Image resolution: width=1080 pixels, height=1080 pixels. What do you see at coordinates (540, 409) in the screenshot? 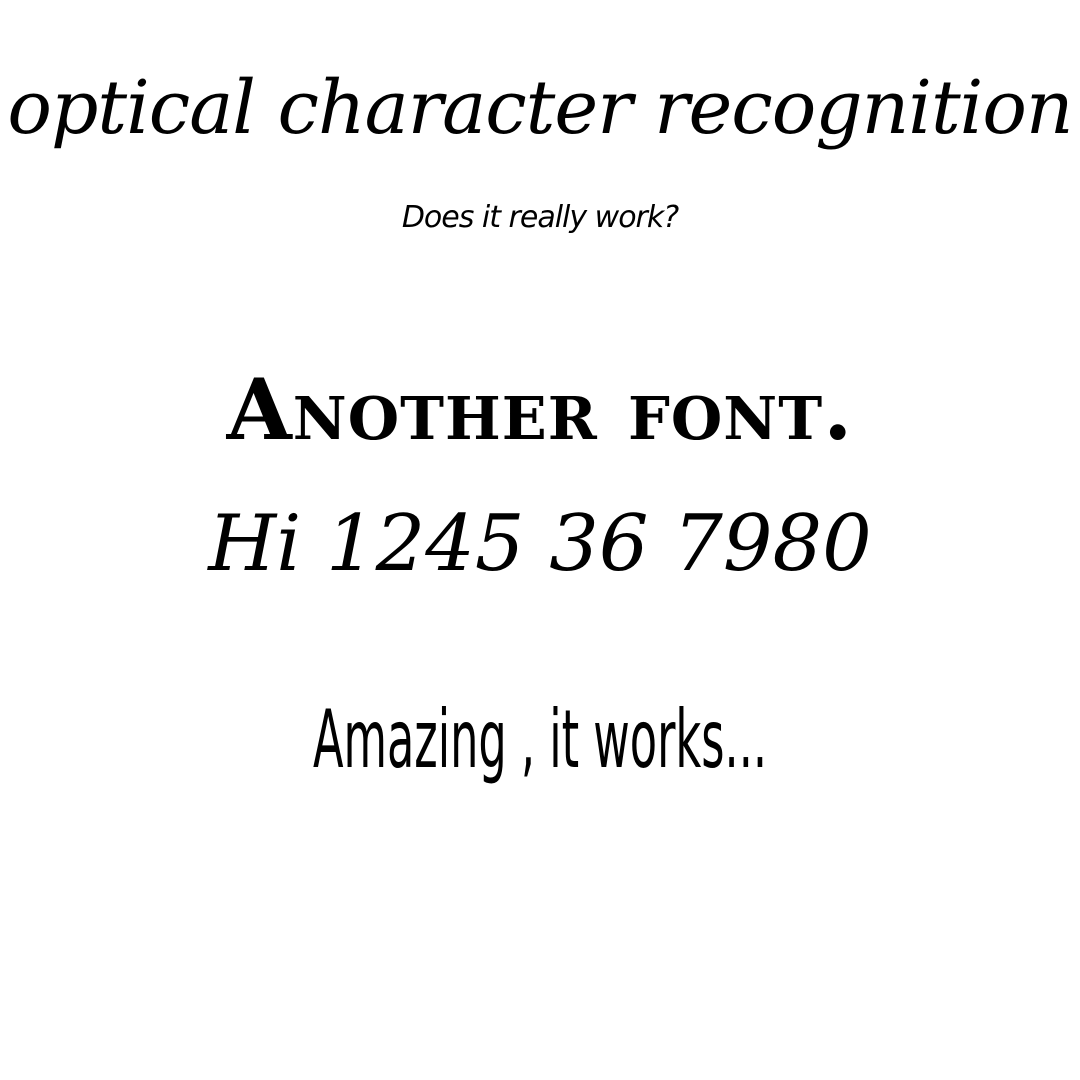
I see `another-font-line: Another font.` at bounding box center [540, 409].